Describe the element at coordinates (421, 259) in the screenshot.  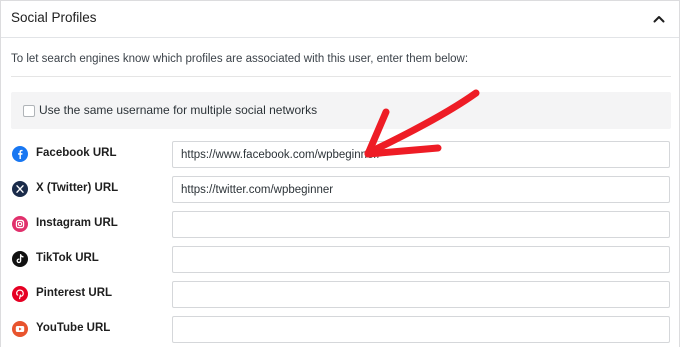
I see `tiktok-url-input` at that location.